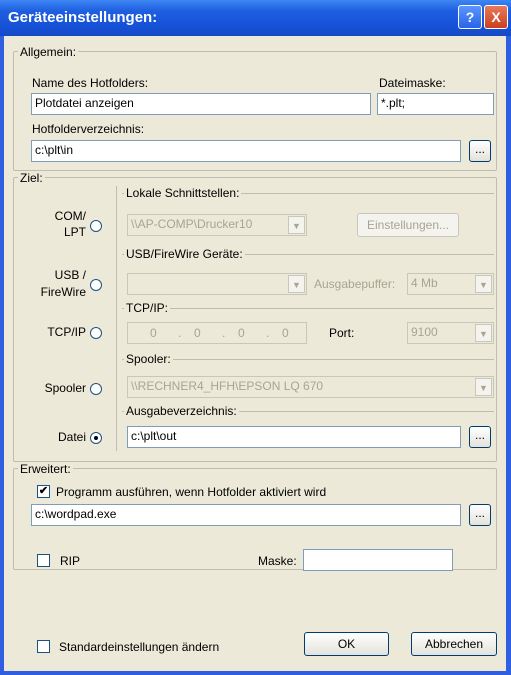 The image size is (511, 675). I want to click on hotfolderverzeichnis-input: c:\plt\in, so click(246, 151).